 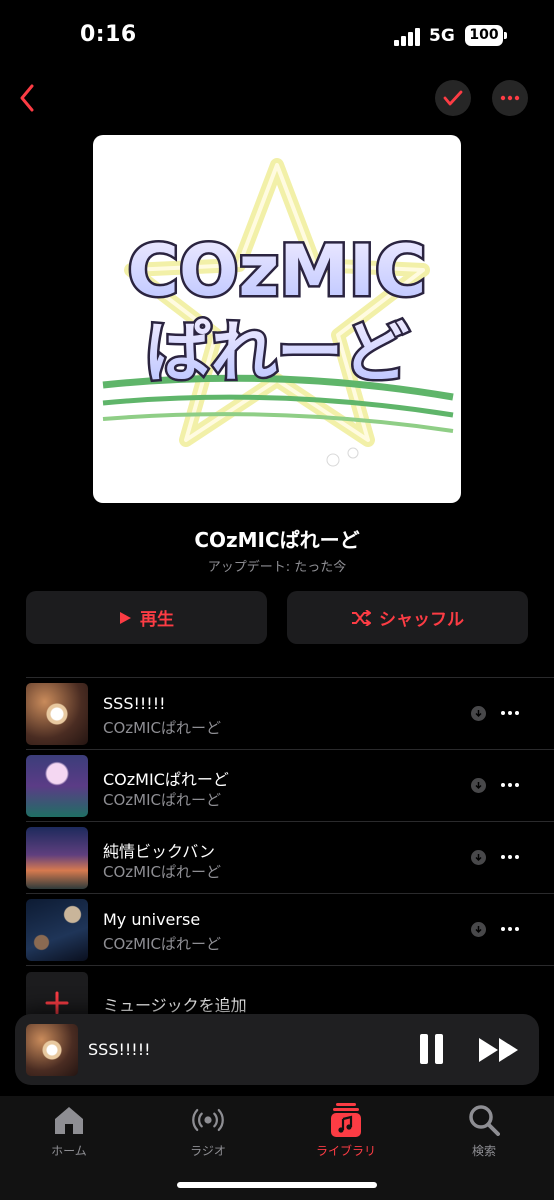 What do you see at coordinates (134, 703) in the screenshot?
I see `track-title: SSS!!!!!` at bounding box center [134, 703].